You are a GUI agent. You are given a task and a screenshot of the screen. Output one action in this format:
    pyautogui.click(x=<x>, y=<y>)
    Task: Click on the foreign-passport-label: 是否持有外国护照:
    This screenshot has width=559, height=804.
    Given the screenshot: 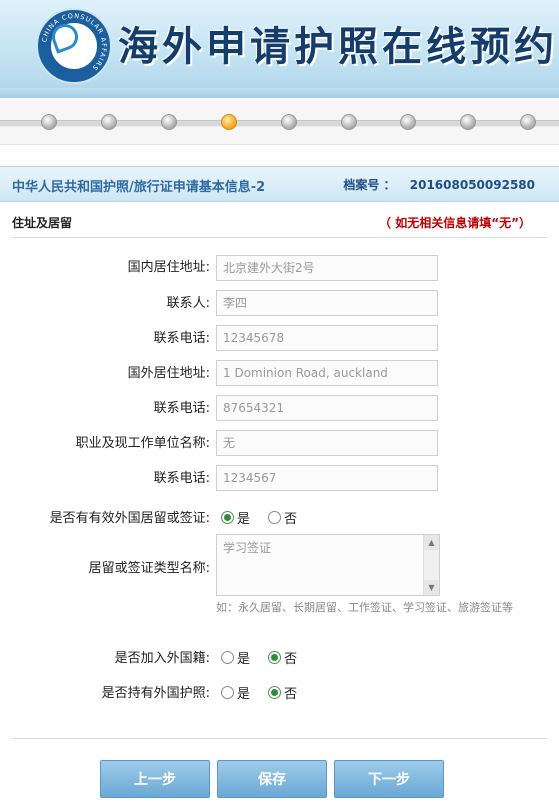 What is the action you would take?
    pyautogui.click(x=155, y=693)
    